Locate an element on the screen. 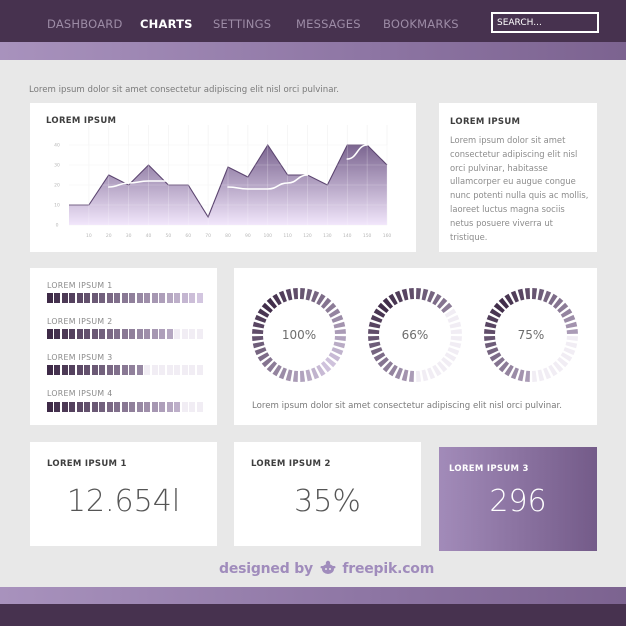 This screenshot has width=626, height=626. x-tick-label: 50 is located at coordinates (169, 236).